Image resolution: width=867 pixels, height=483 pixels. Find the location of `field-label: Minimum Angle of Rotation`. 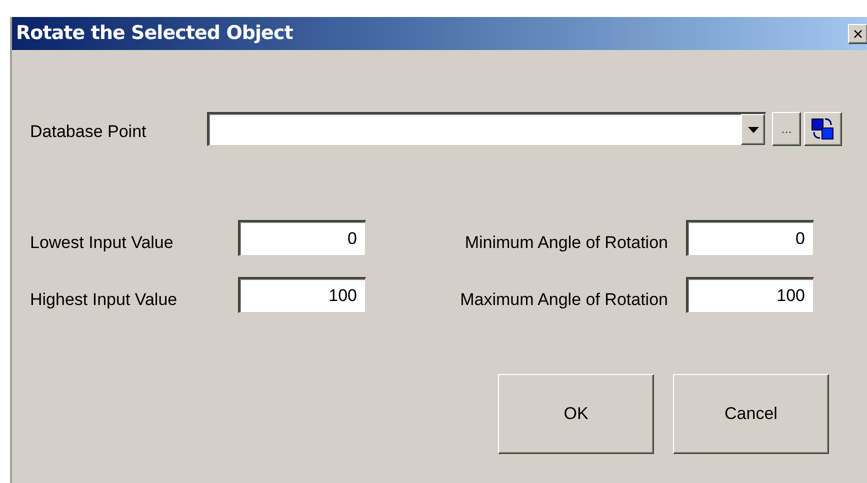

field-label: Minimum Angle of Rotation is located at coordinates (566, 243).